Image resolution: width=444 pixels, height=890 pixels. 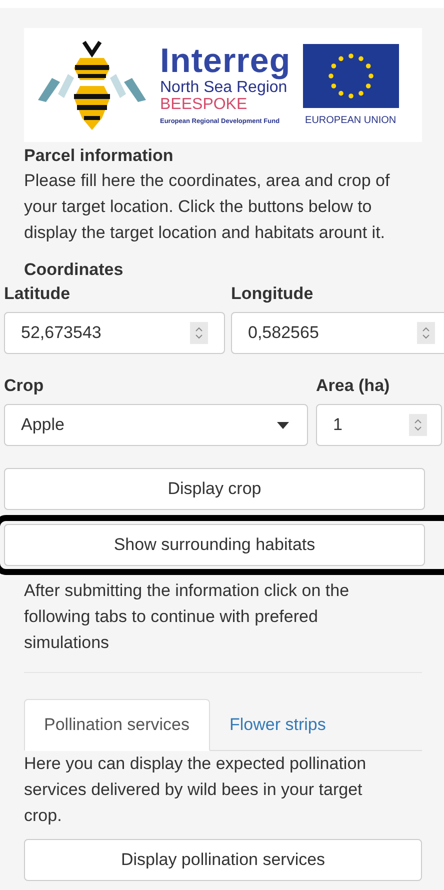 What do you see at coordinates (204, 105) in the screenshot?
I see `project-name: BEESPOKE` at bounding box center [204, 105].